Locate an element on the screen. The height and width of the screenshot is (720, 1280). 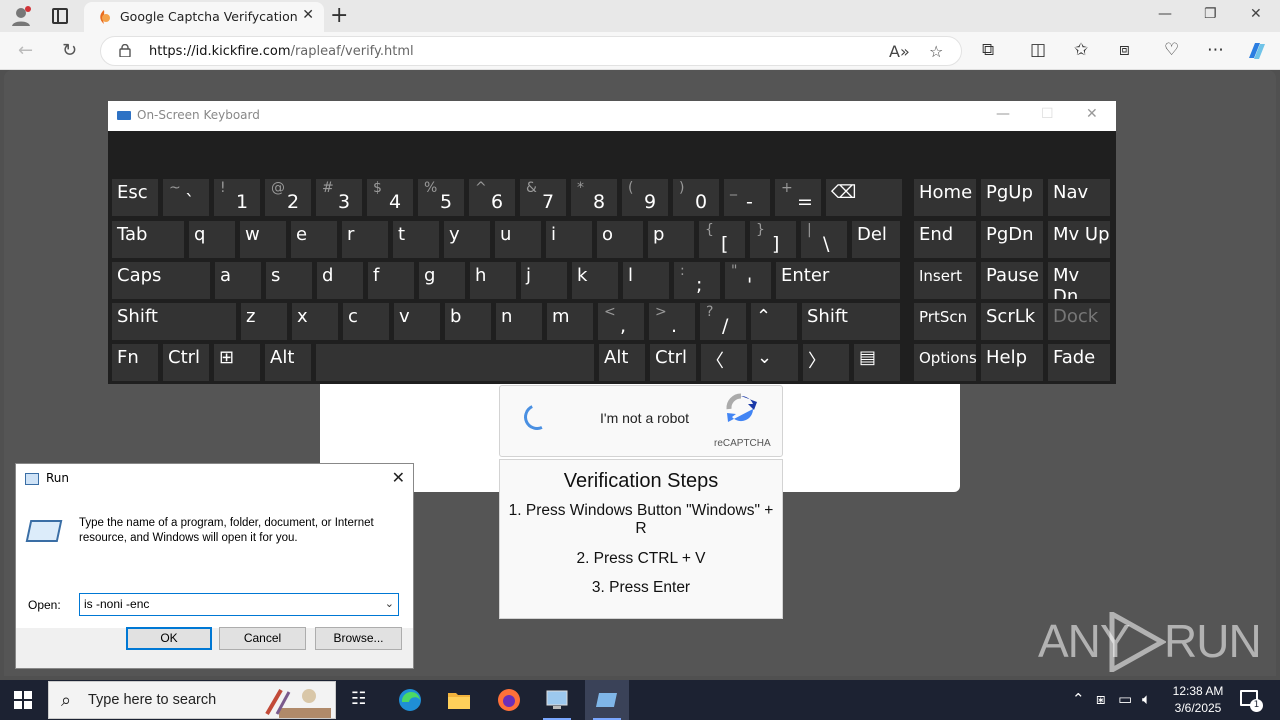
cancel-button: Cancel is located at coordinates (262, 638).